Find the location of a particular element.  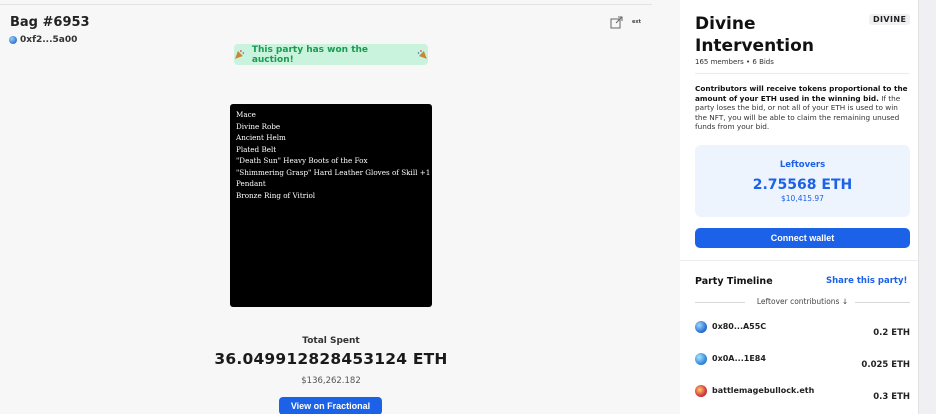

owner-address-text: 0xf2...5a00 is located at coordinates (49, 40).